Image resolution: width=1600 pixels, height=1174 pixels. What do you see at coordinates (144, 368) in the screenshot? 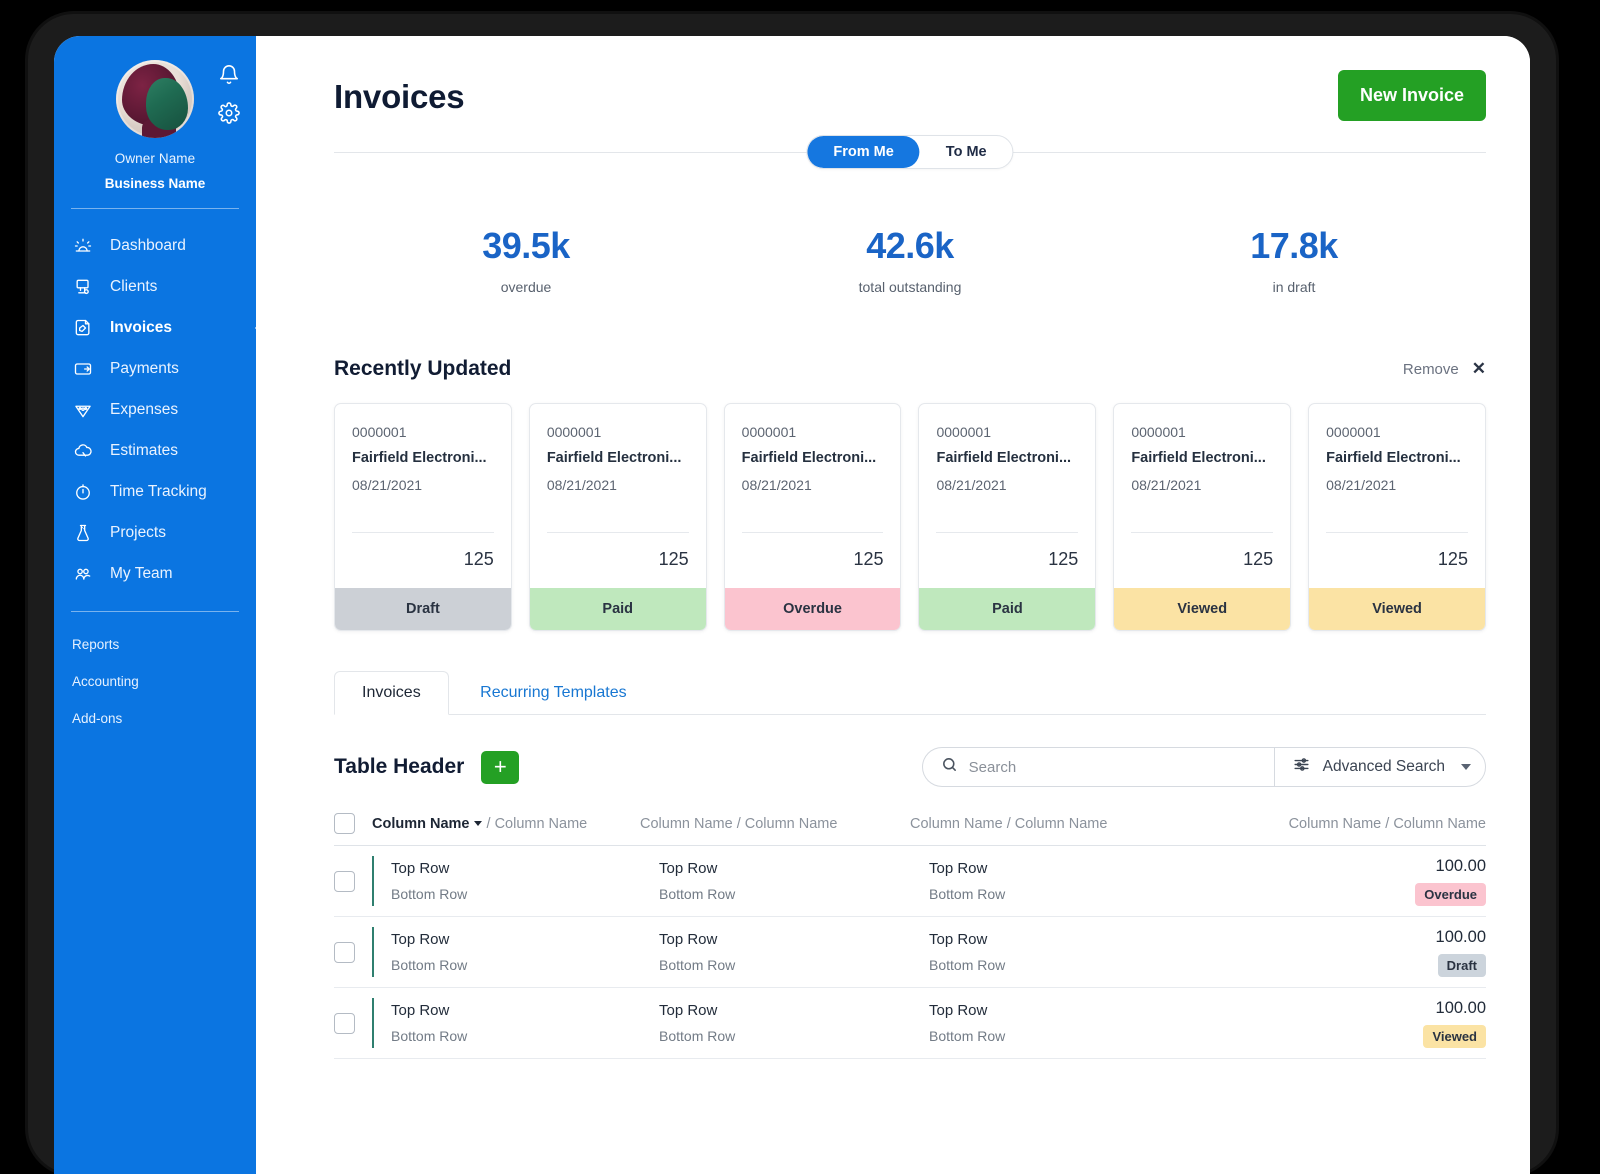
I see `sidebar-item-label: Payments` at bounding box center [144, 368].